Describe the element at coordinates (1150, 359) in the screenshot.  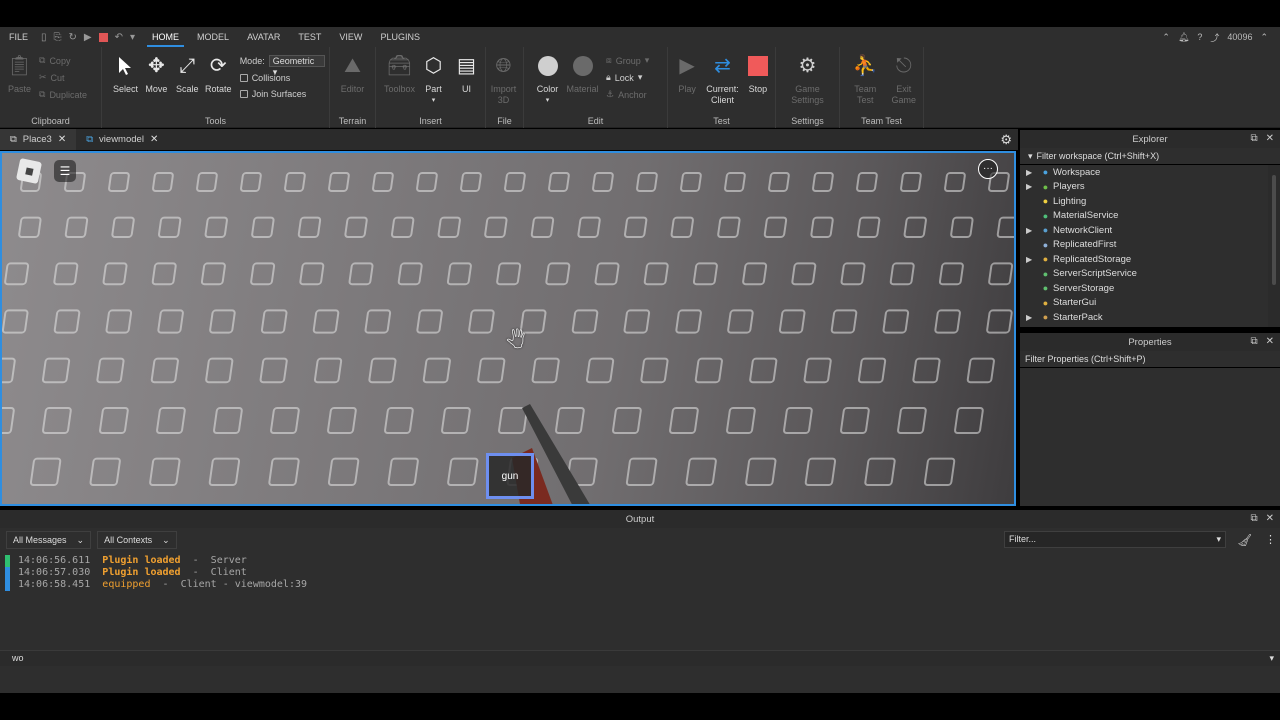
I see `properties-filter: Filter Properties (Ctrl+Shift+P)` at that location.